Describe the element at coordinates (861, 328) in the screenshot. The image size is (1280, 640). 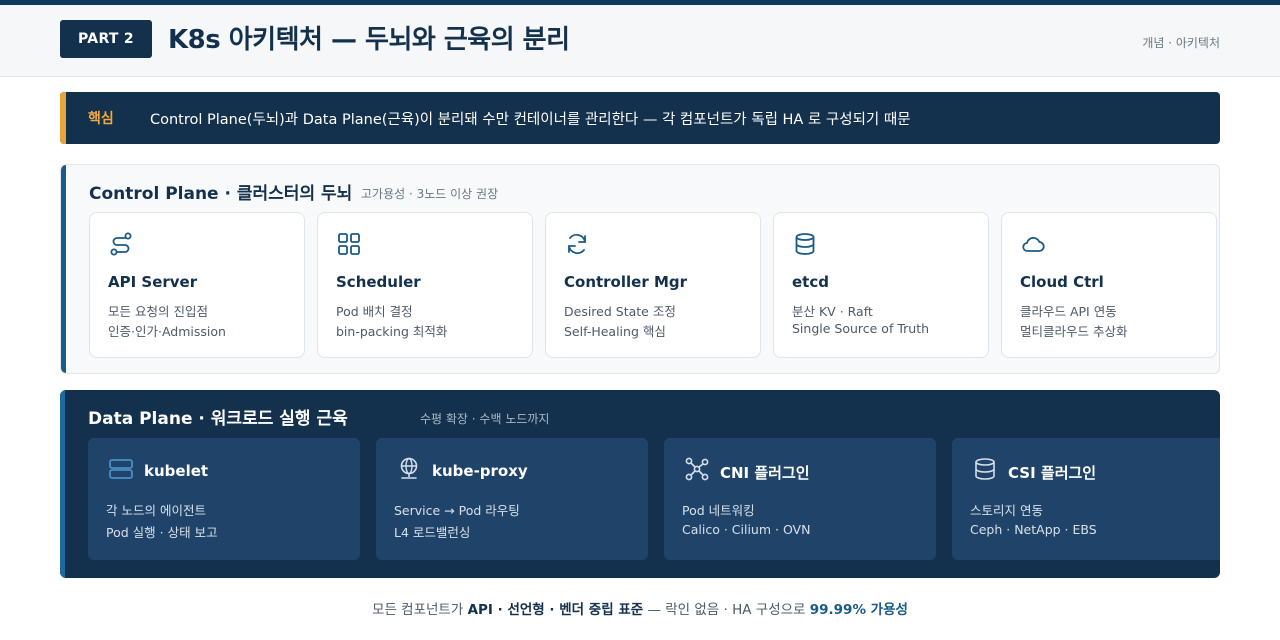
I see `card-line: Single Source of Truth` at that location.